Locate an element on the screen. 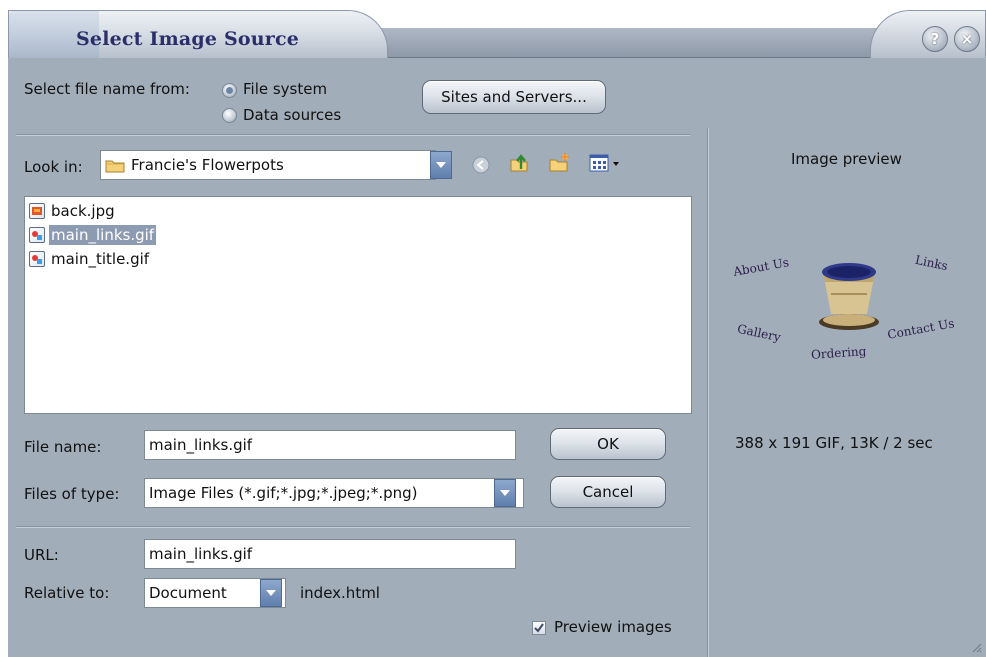 This screenshot has height=657, width=986. question-icon: ? is located at coordinates (935, 39).